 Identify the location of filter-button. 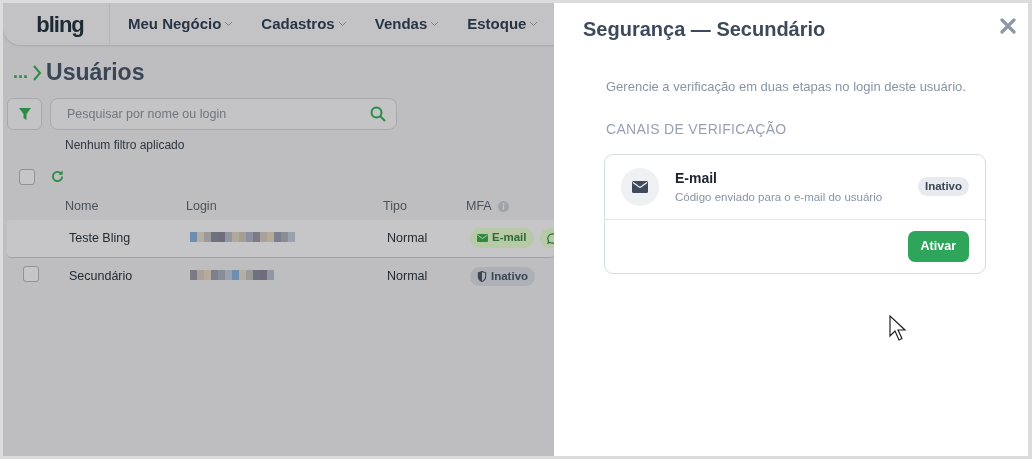
(24, 113).